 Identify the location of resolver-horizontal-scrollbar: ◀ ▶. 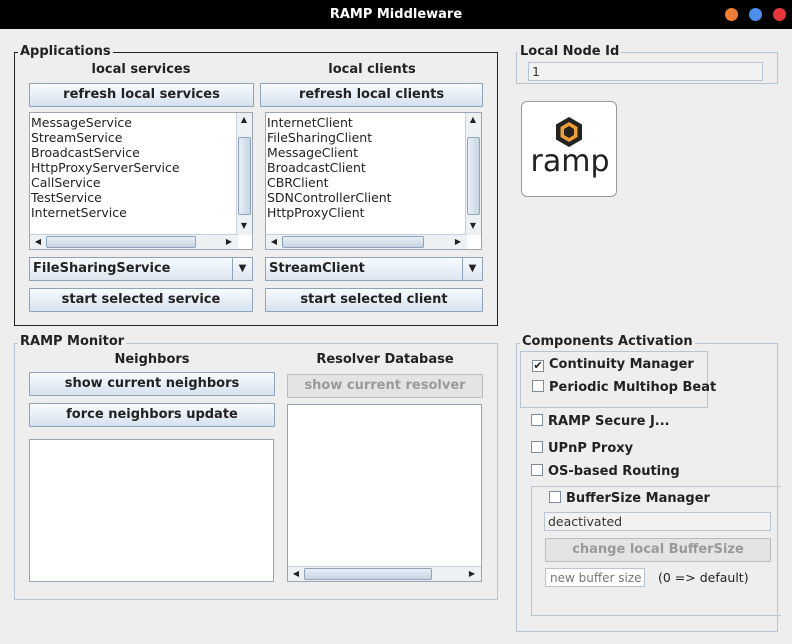
(384, 573).